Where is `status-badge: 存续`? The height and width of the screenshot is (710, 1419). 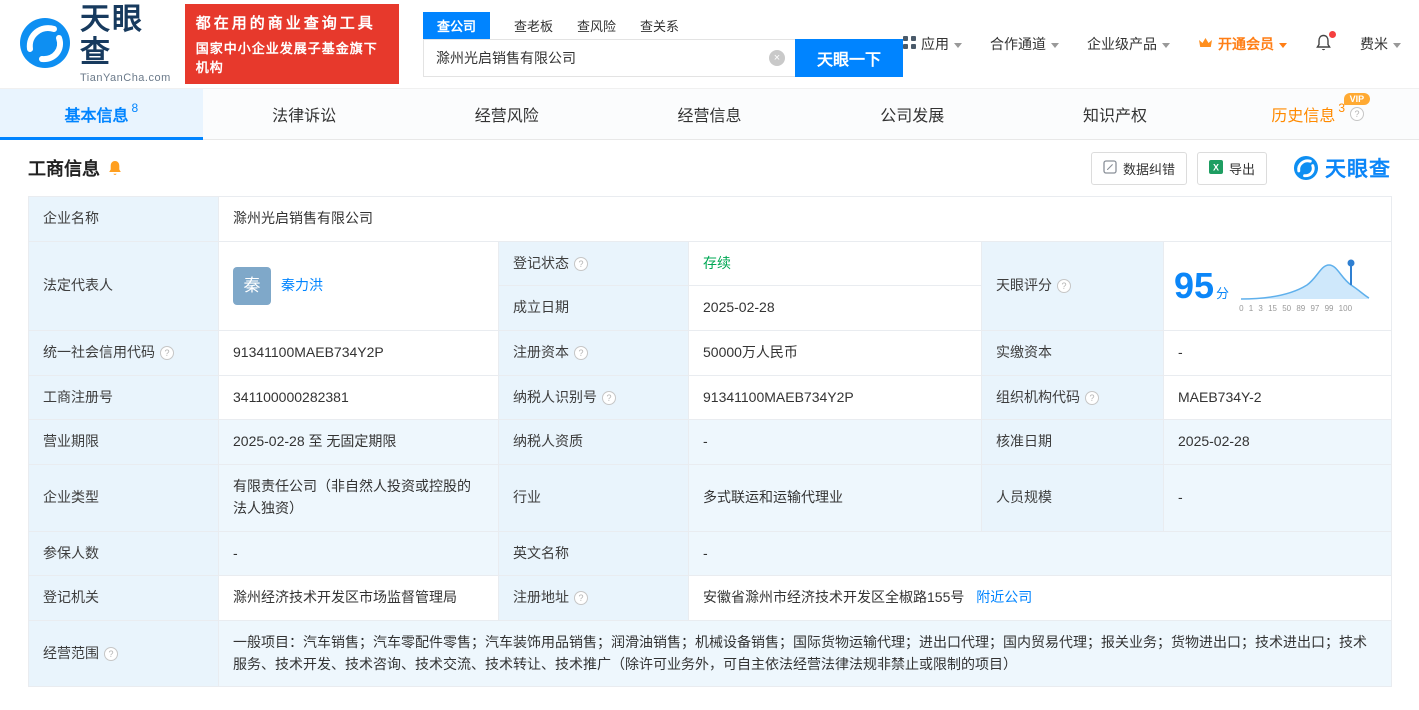 status-badge: 存续 is located at coordinates (717, 262).